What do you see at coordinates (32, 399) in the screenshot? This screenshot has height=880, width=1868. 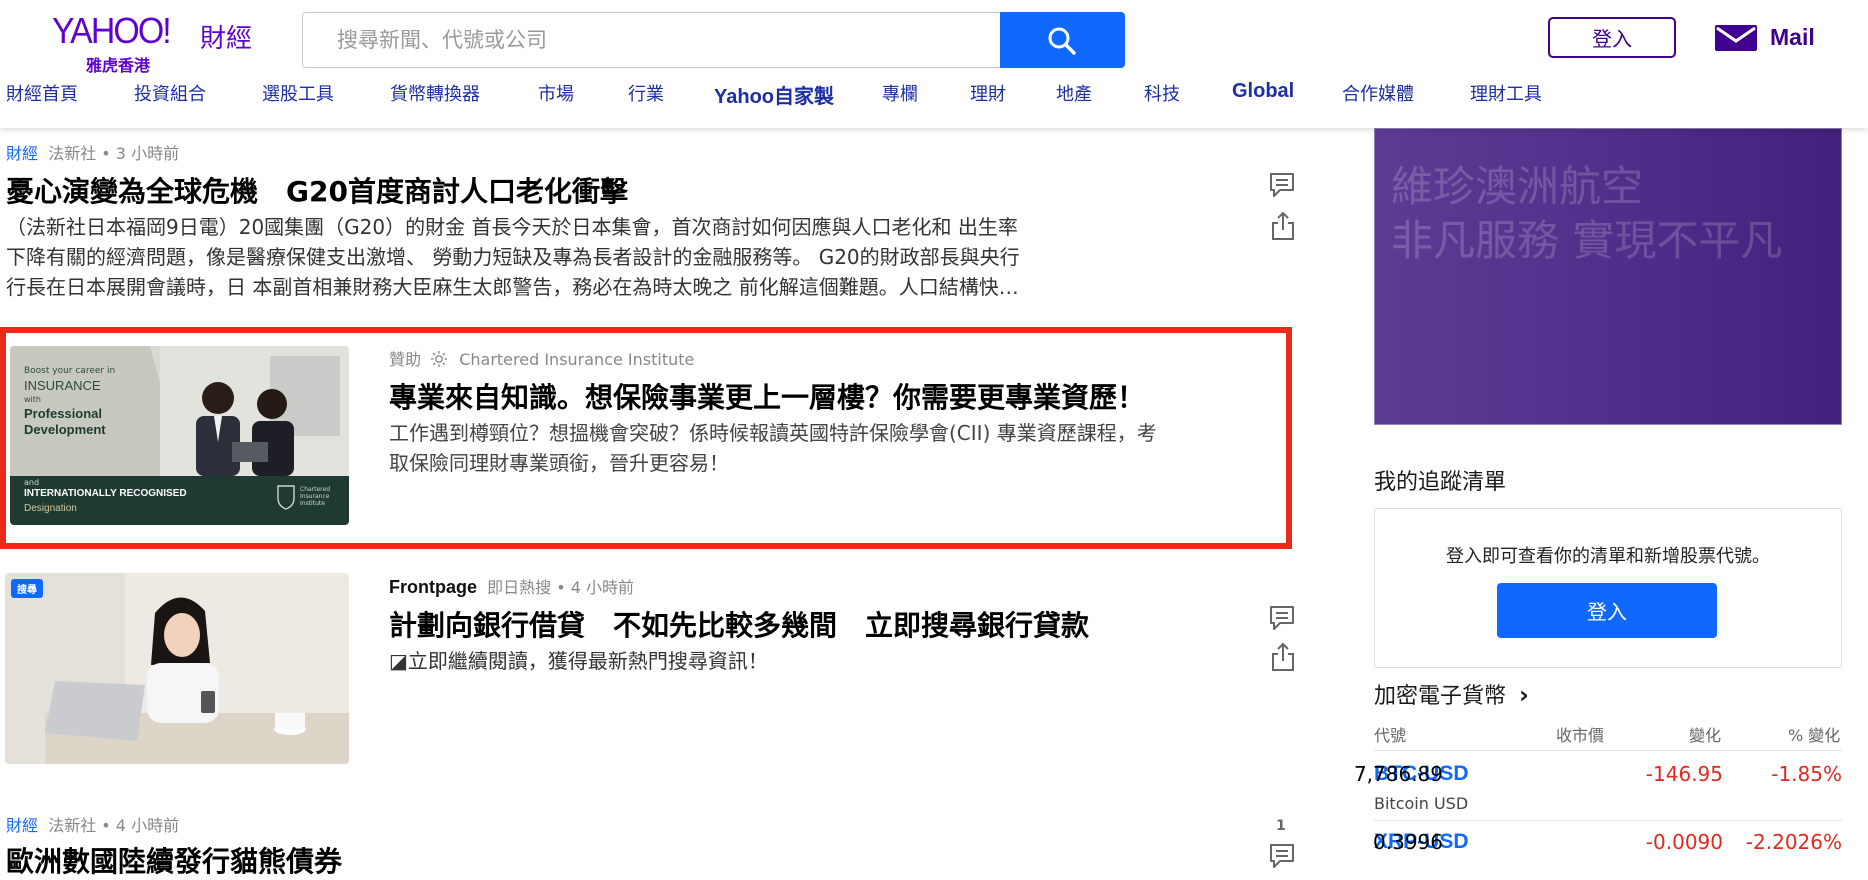 I see `image-text-with: with` at bounding box center [32, 399].